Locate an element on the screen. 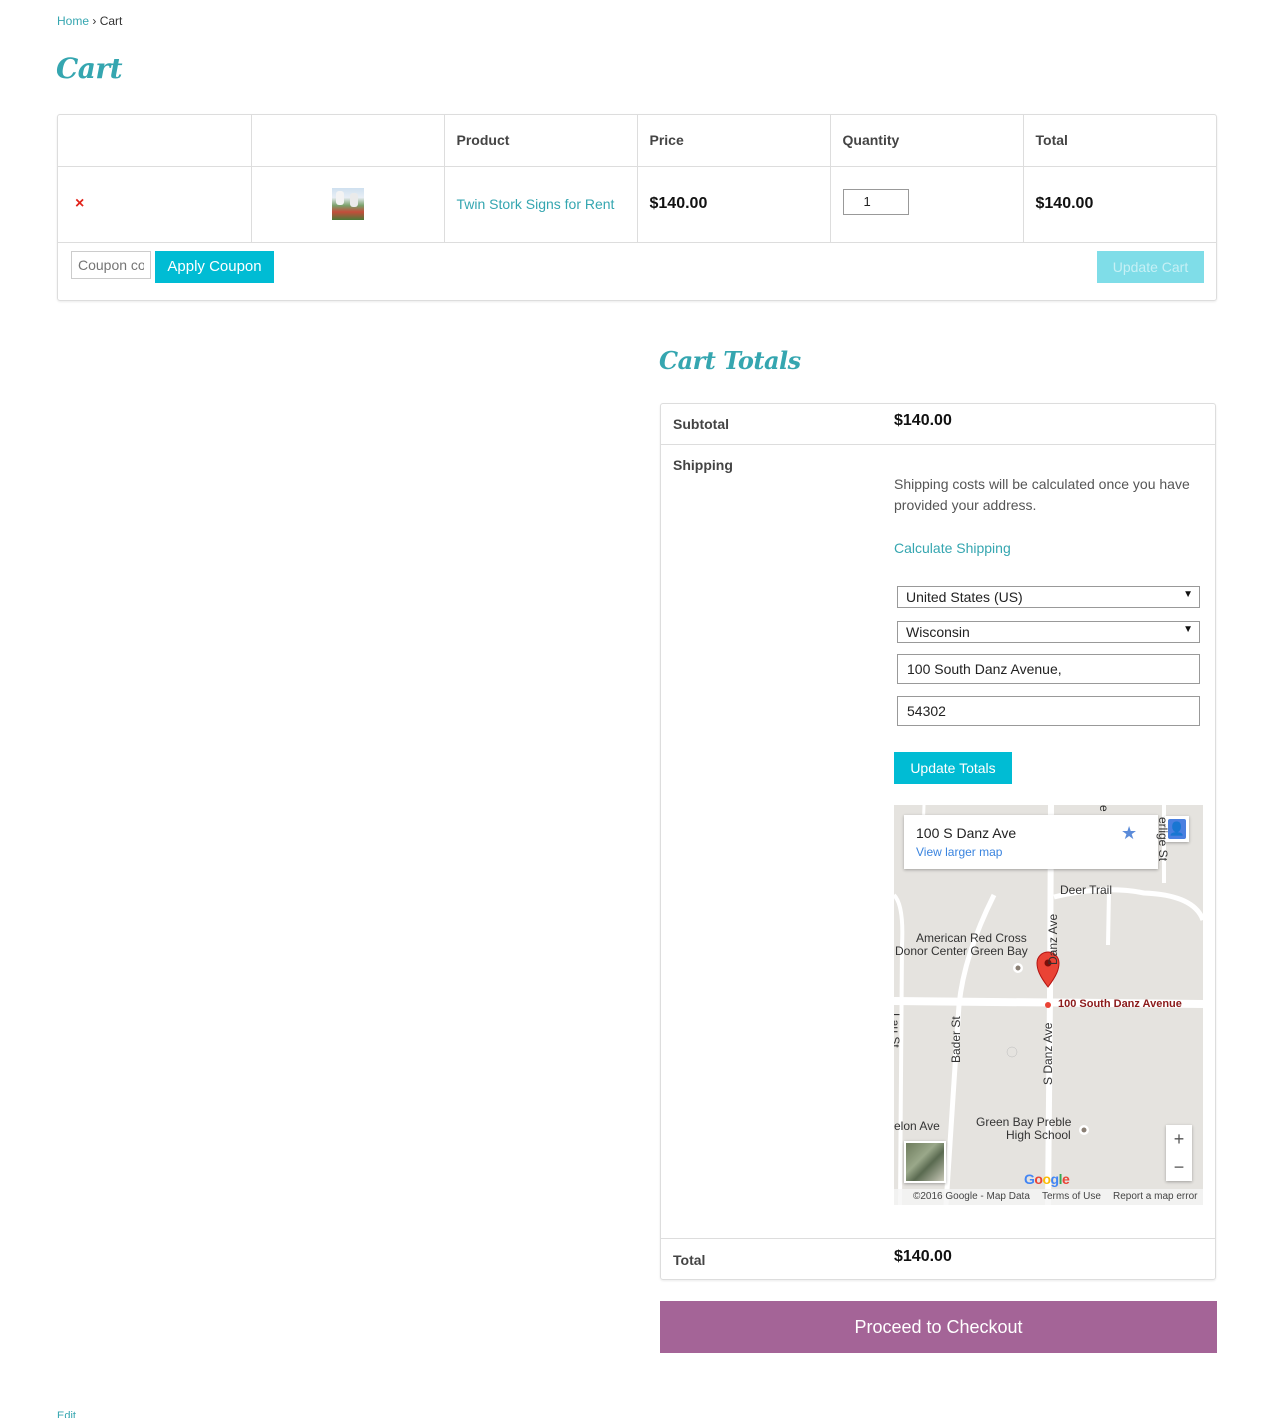 The image size is (1266, 1418). breadcrumb-current: Cart is located at coordinates (111, 21).